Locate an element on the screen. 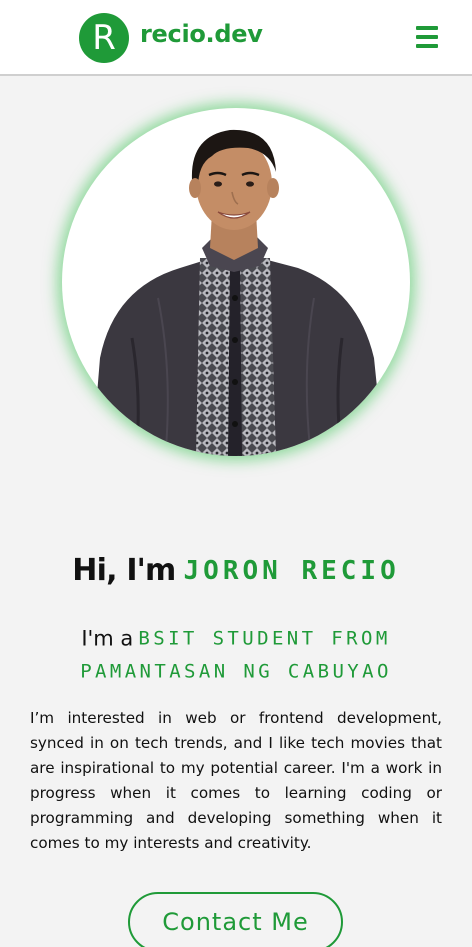  logo-letter: R is located at coordinates (104, 38).